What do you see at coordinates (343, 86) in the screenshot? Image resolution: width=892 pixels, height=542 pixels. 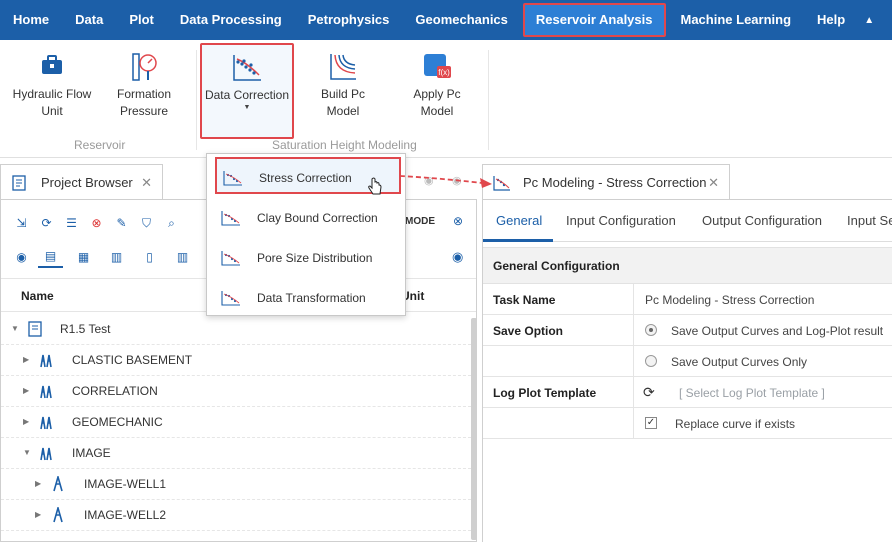 I see `build-pc-model-button: Build Pc Model` at bounding box center [343, 86].